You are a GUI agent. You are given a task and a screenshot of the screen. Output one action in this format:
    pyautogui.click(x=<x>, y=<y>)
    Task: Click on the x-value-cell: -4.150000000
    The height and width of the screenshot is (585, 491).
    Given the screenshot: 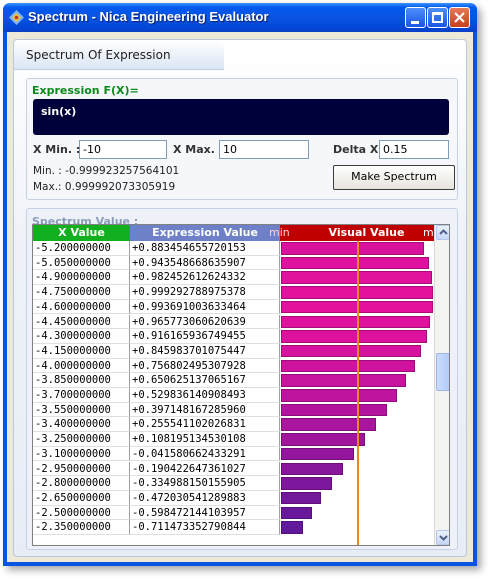 What is the action you would take?
    pyautogui.click(x=81, y=351)
    